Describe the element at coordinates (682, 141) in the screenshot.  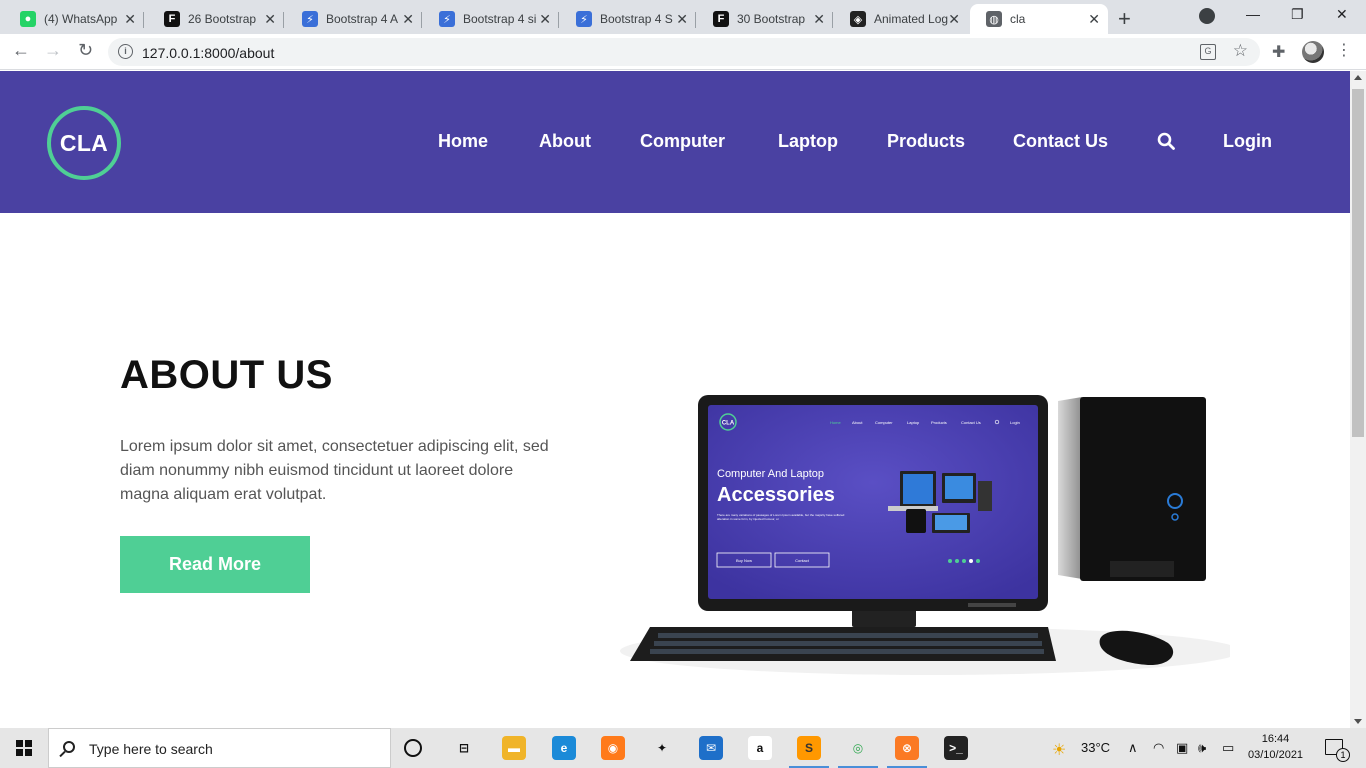
I see `nav-computer: Computer` at that location.